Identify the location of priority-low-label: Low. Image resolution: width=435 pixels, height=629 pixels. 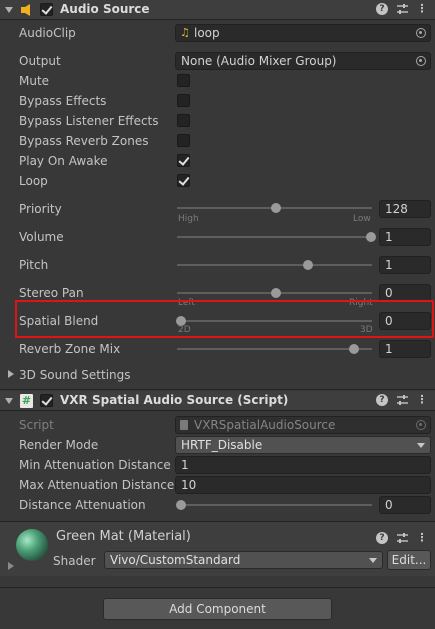
(362, 219).